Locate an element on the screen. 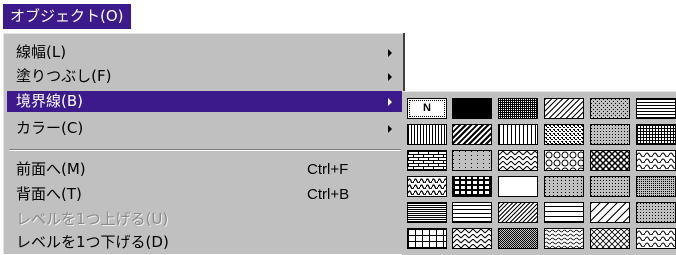 This screenshot has width=676, height=255. pattern-swatch-dots-large is located at coordinates (656, 186).